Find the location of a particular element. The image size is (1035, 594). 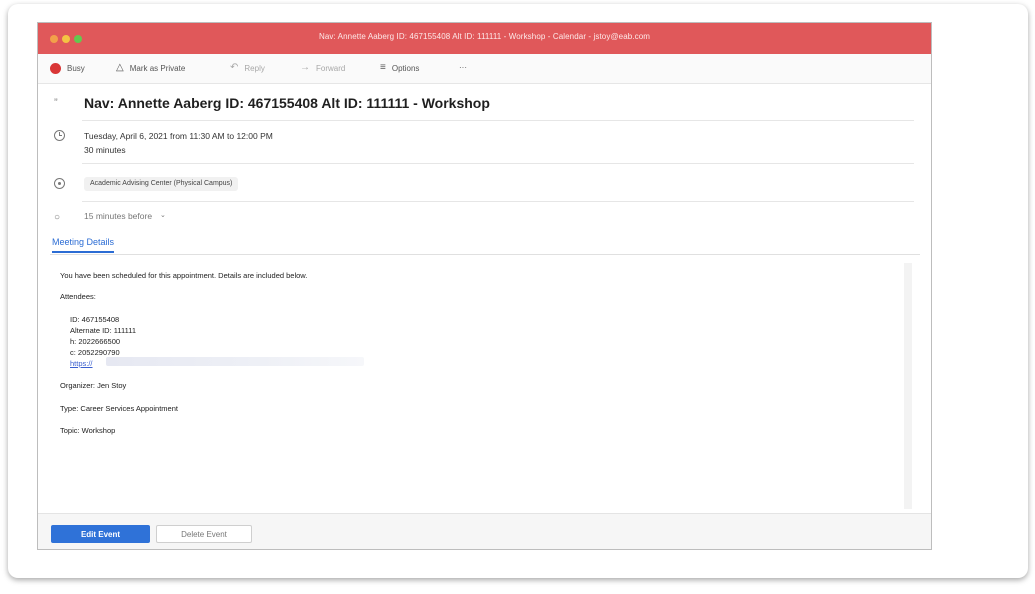

scrollbar is located at coordinates (908, 386).